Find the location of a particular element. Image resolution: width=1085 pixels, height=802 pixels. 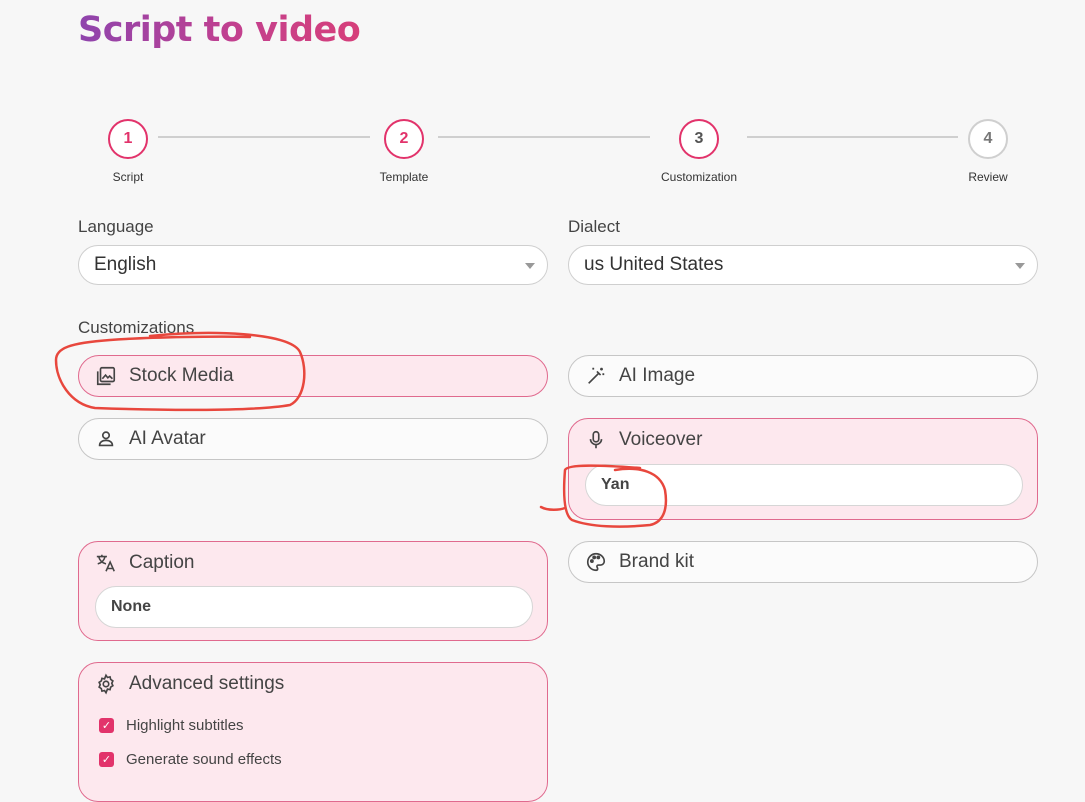

caption-label: Caption is located at coordinates (162, 562).